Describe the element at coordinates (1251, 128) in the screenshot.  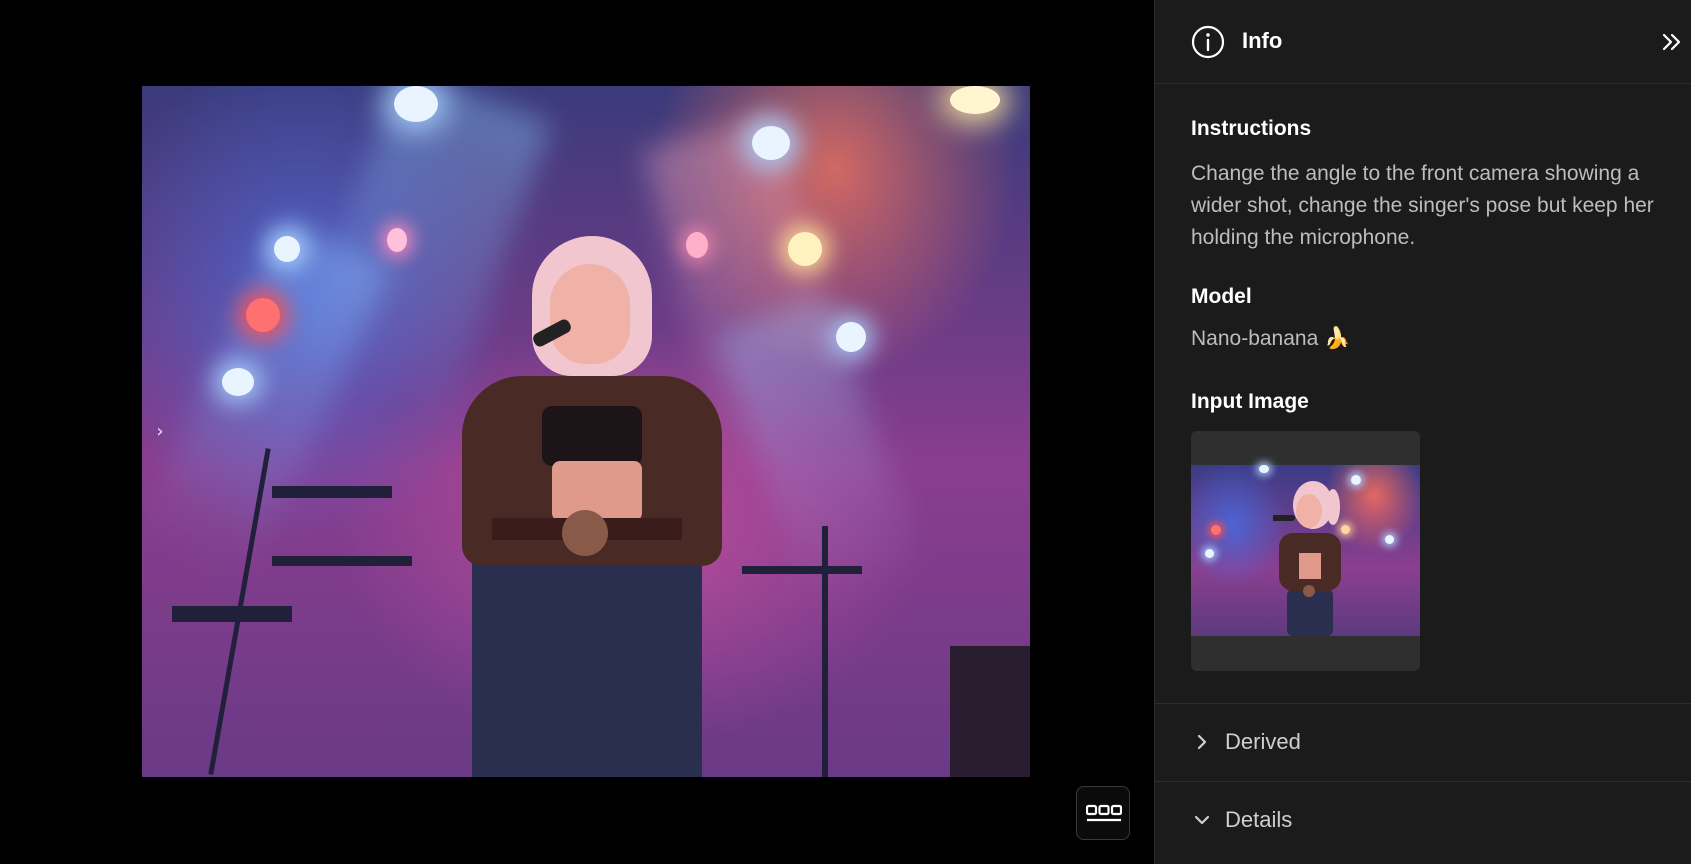
I see `instructions-label: Instructions` at that location.